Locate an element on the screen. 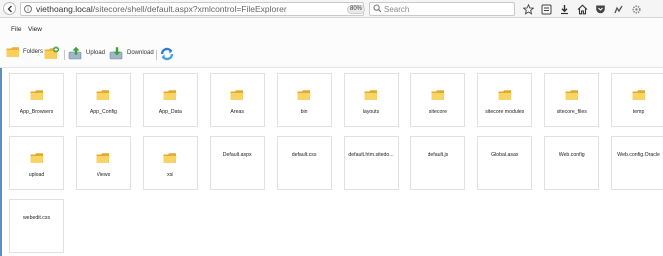  item-name: webedit.css is located at coordinates (36, 218).